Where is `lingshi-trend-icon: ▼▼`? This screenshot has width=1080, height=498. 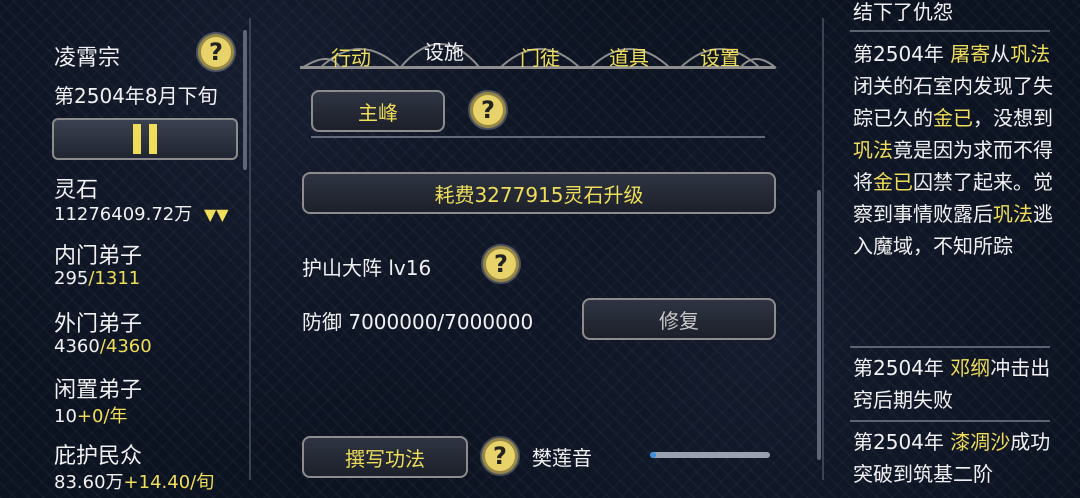 lingshi-trend-icon: ▼▼ is located at coordinates (216, 214).